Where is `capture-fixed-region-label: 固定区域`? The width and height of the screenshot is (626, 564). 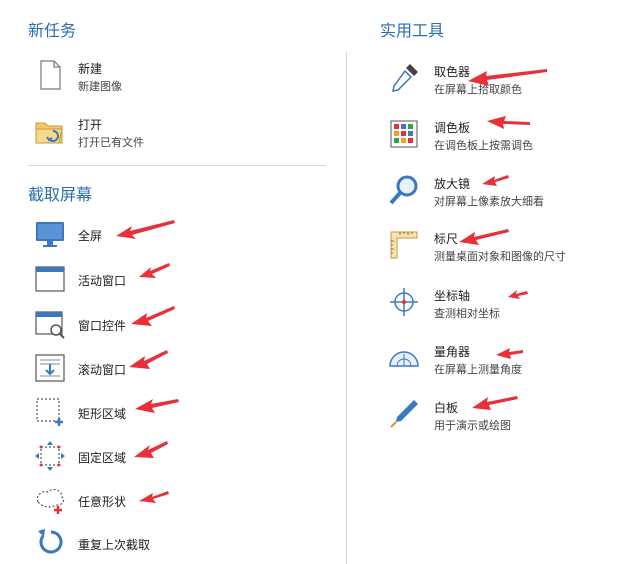
capture-fixed-region-label: 固定区域 is located at coordinates (102, 458).